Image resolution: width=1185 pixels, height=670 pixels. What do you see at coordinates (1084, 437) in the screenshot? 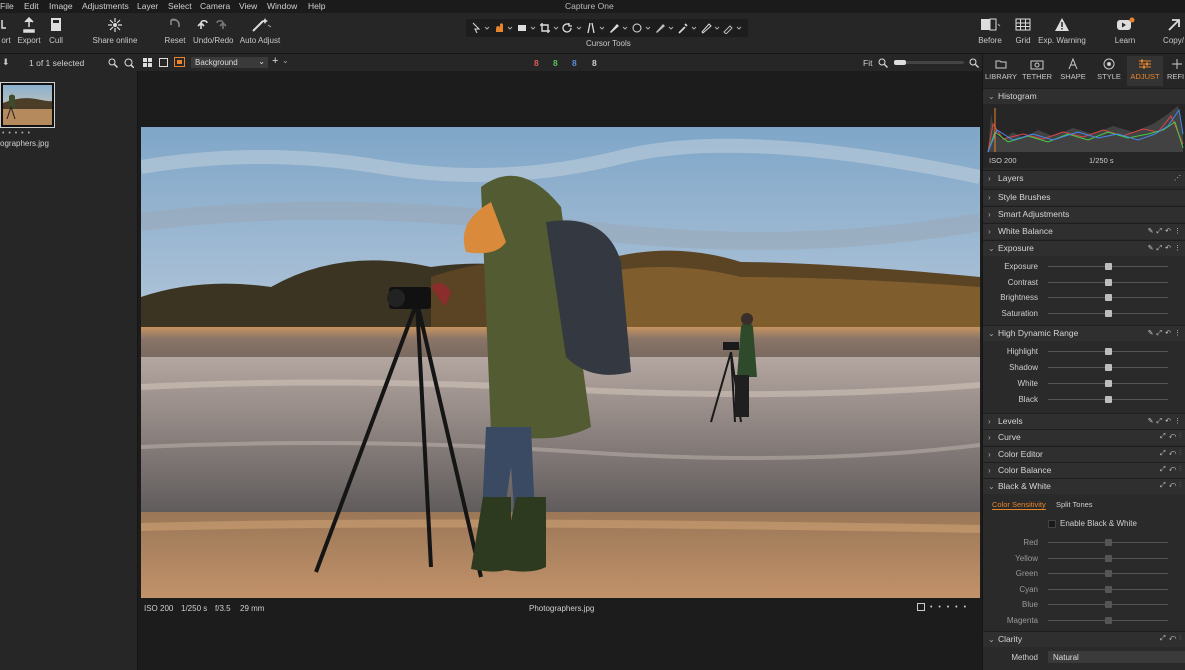
I see `section-curve: › Curve ⤢↶⋮` at bounding box center [1084, 437].